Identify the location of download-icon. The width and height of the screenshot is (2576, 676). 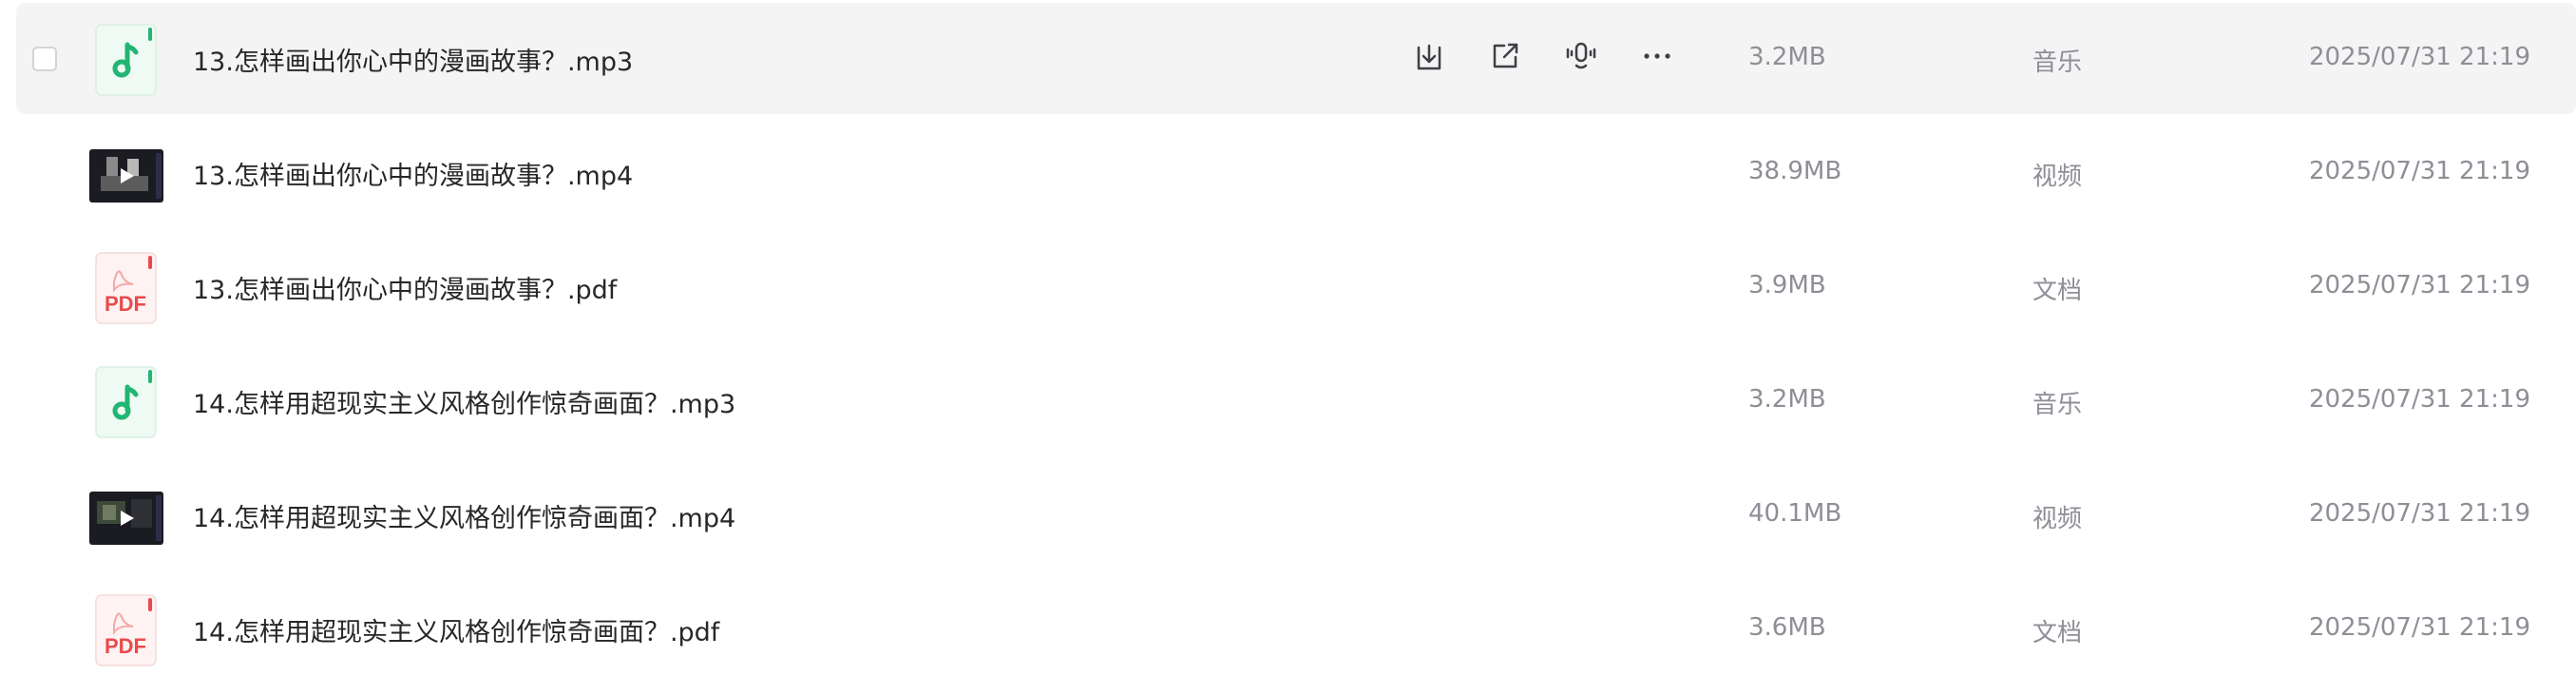
(1429, 58).